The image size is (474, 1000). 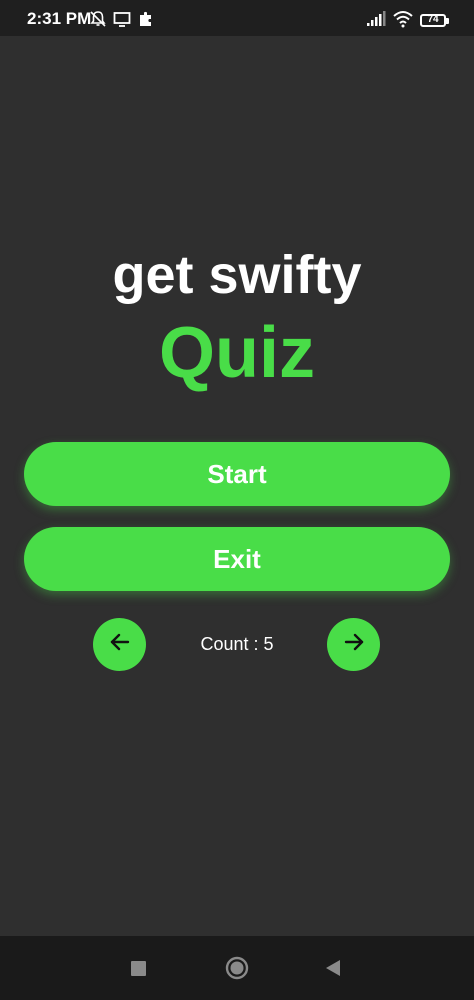 I want to click on arrow-left-icon, so click(x=120, y=644).